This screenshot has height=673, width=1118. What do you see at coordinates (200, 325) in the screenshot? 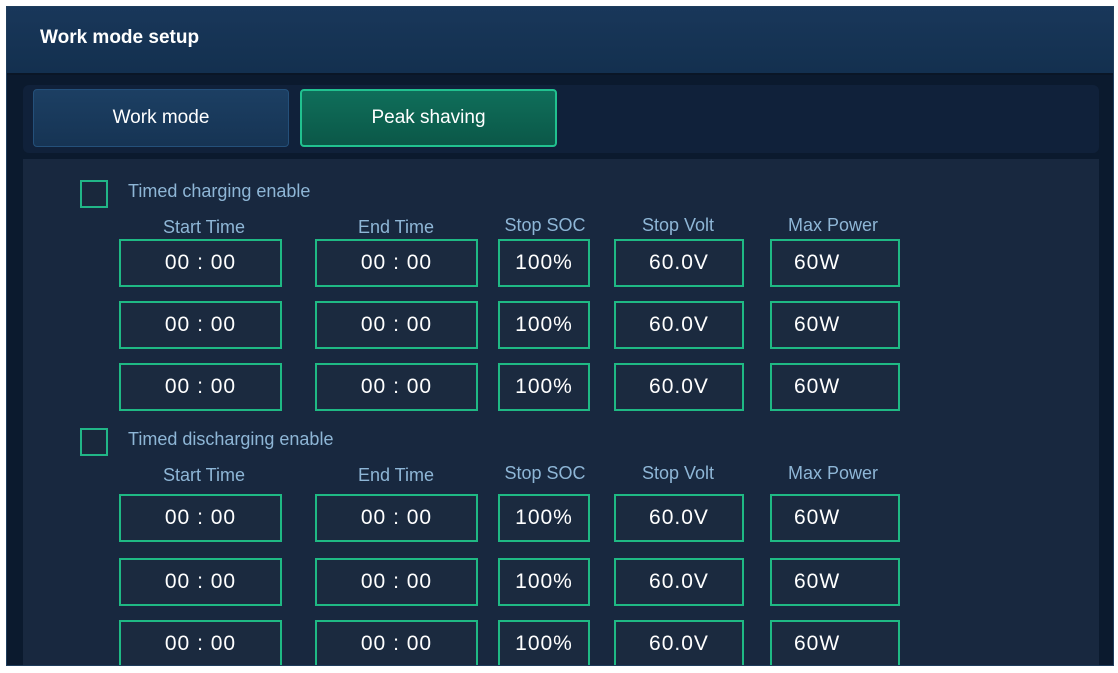
I see `charging-start-time-2: 00` at bounding box center [200, 325].